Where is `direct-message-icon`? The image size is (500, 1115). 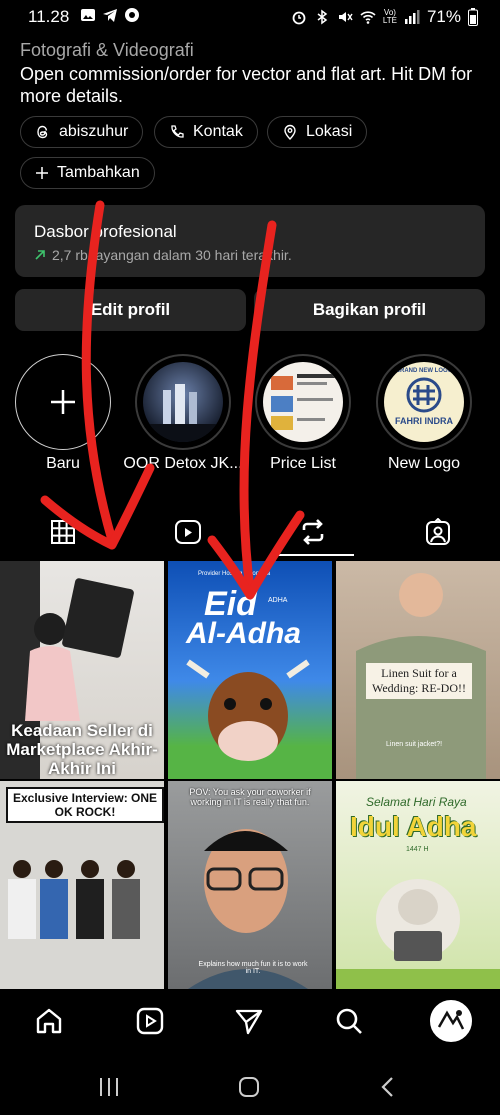
direct-message-icon is located at coordinates (249, 1022).